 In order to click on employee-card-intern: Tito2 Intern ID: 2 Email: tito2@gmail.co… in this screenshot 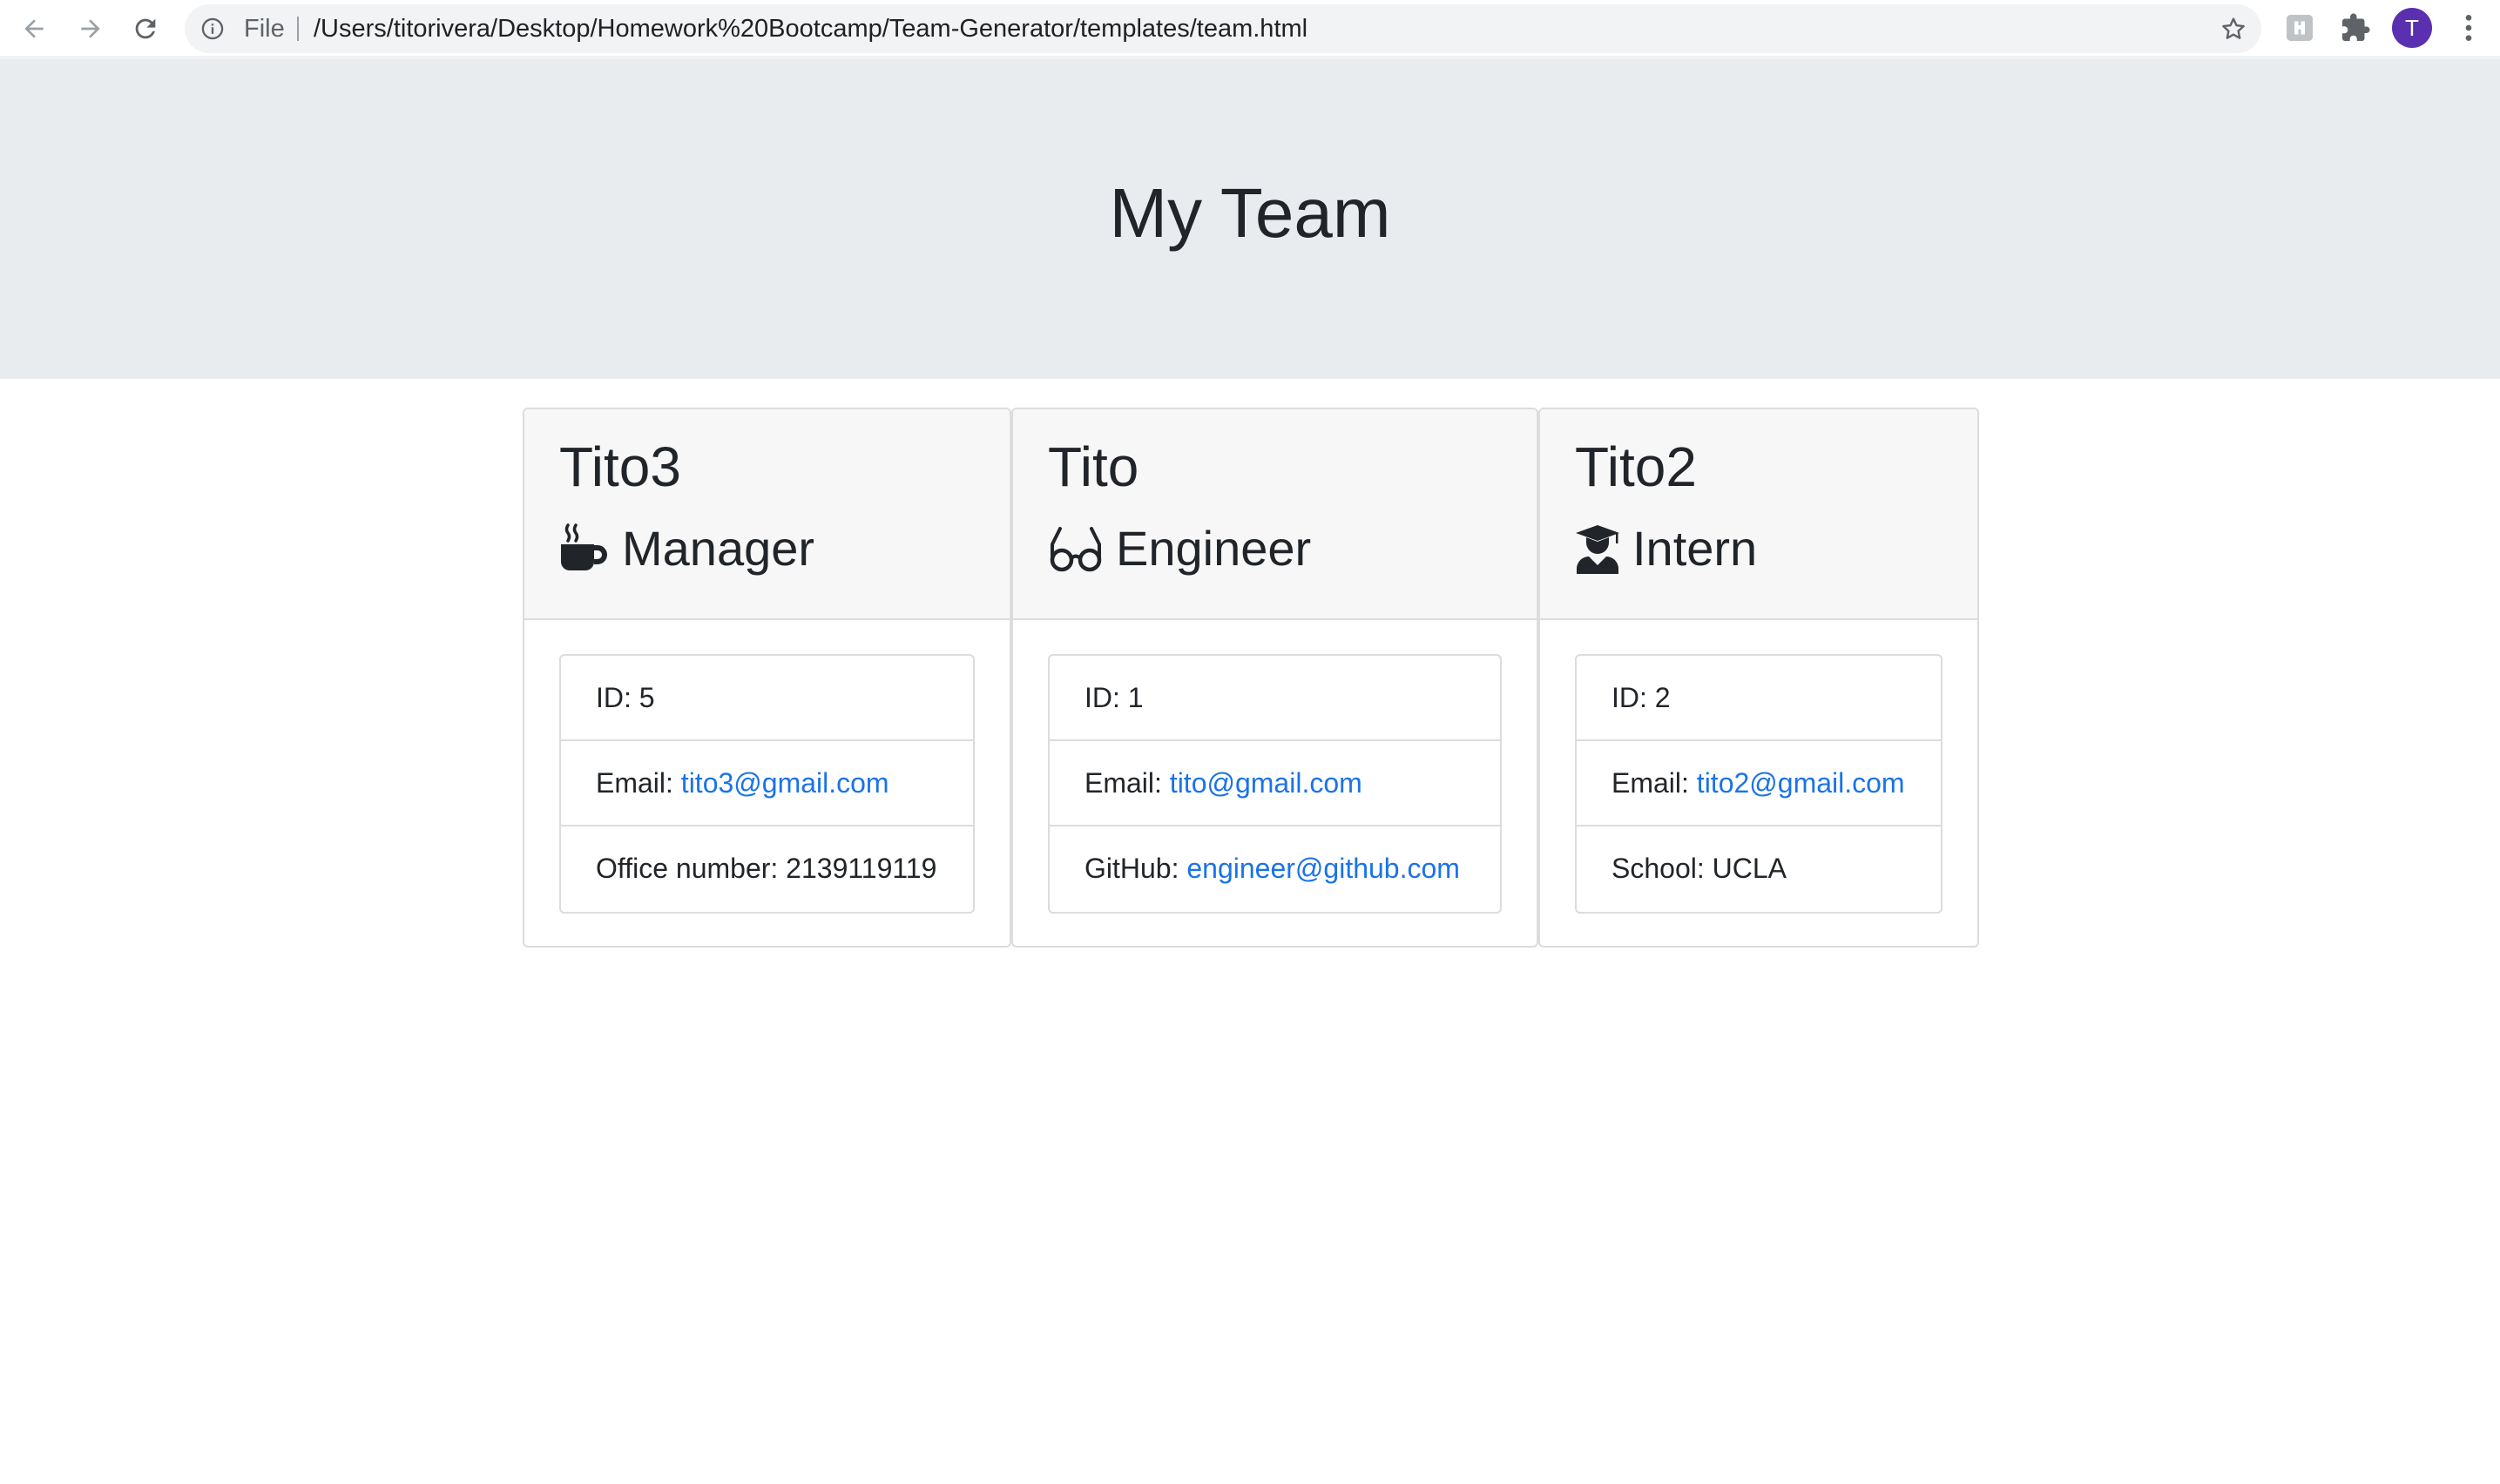, I will do `click(1758, 678)`.